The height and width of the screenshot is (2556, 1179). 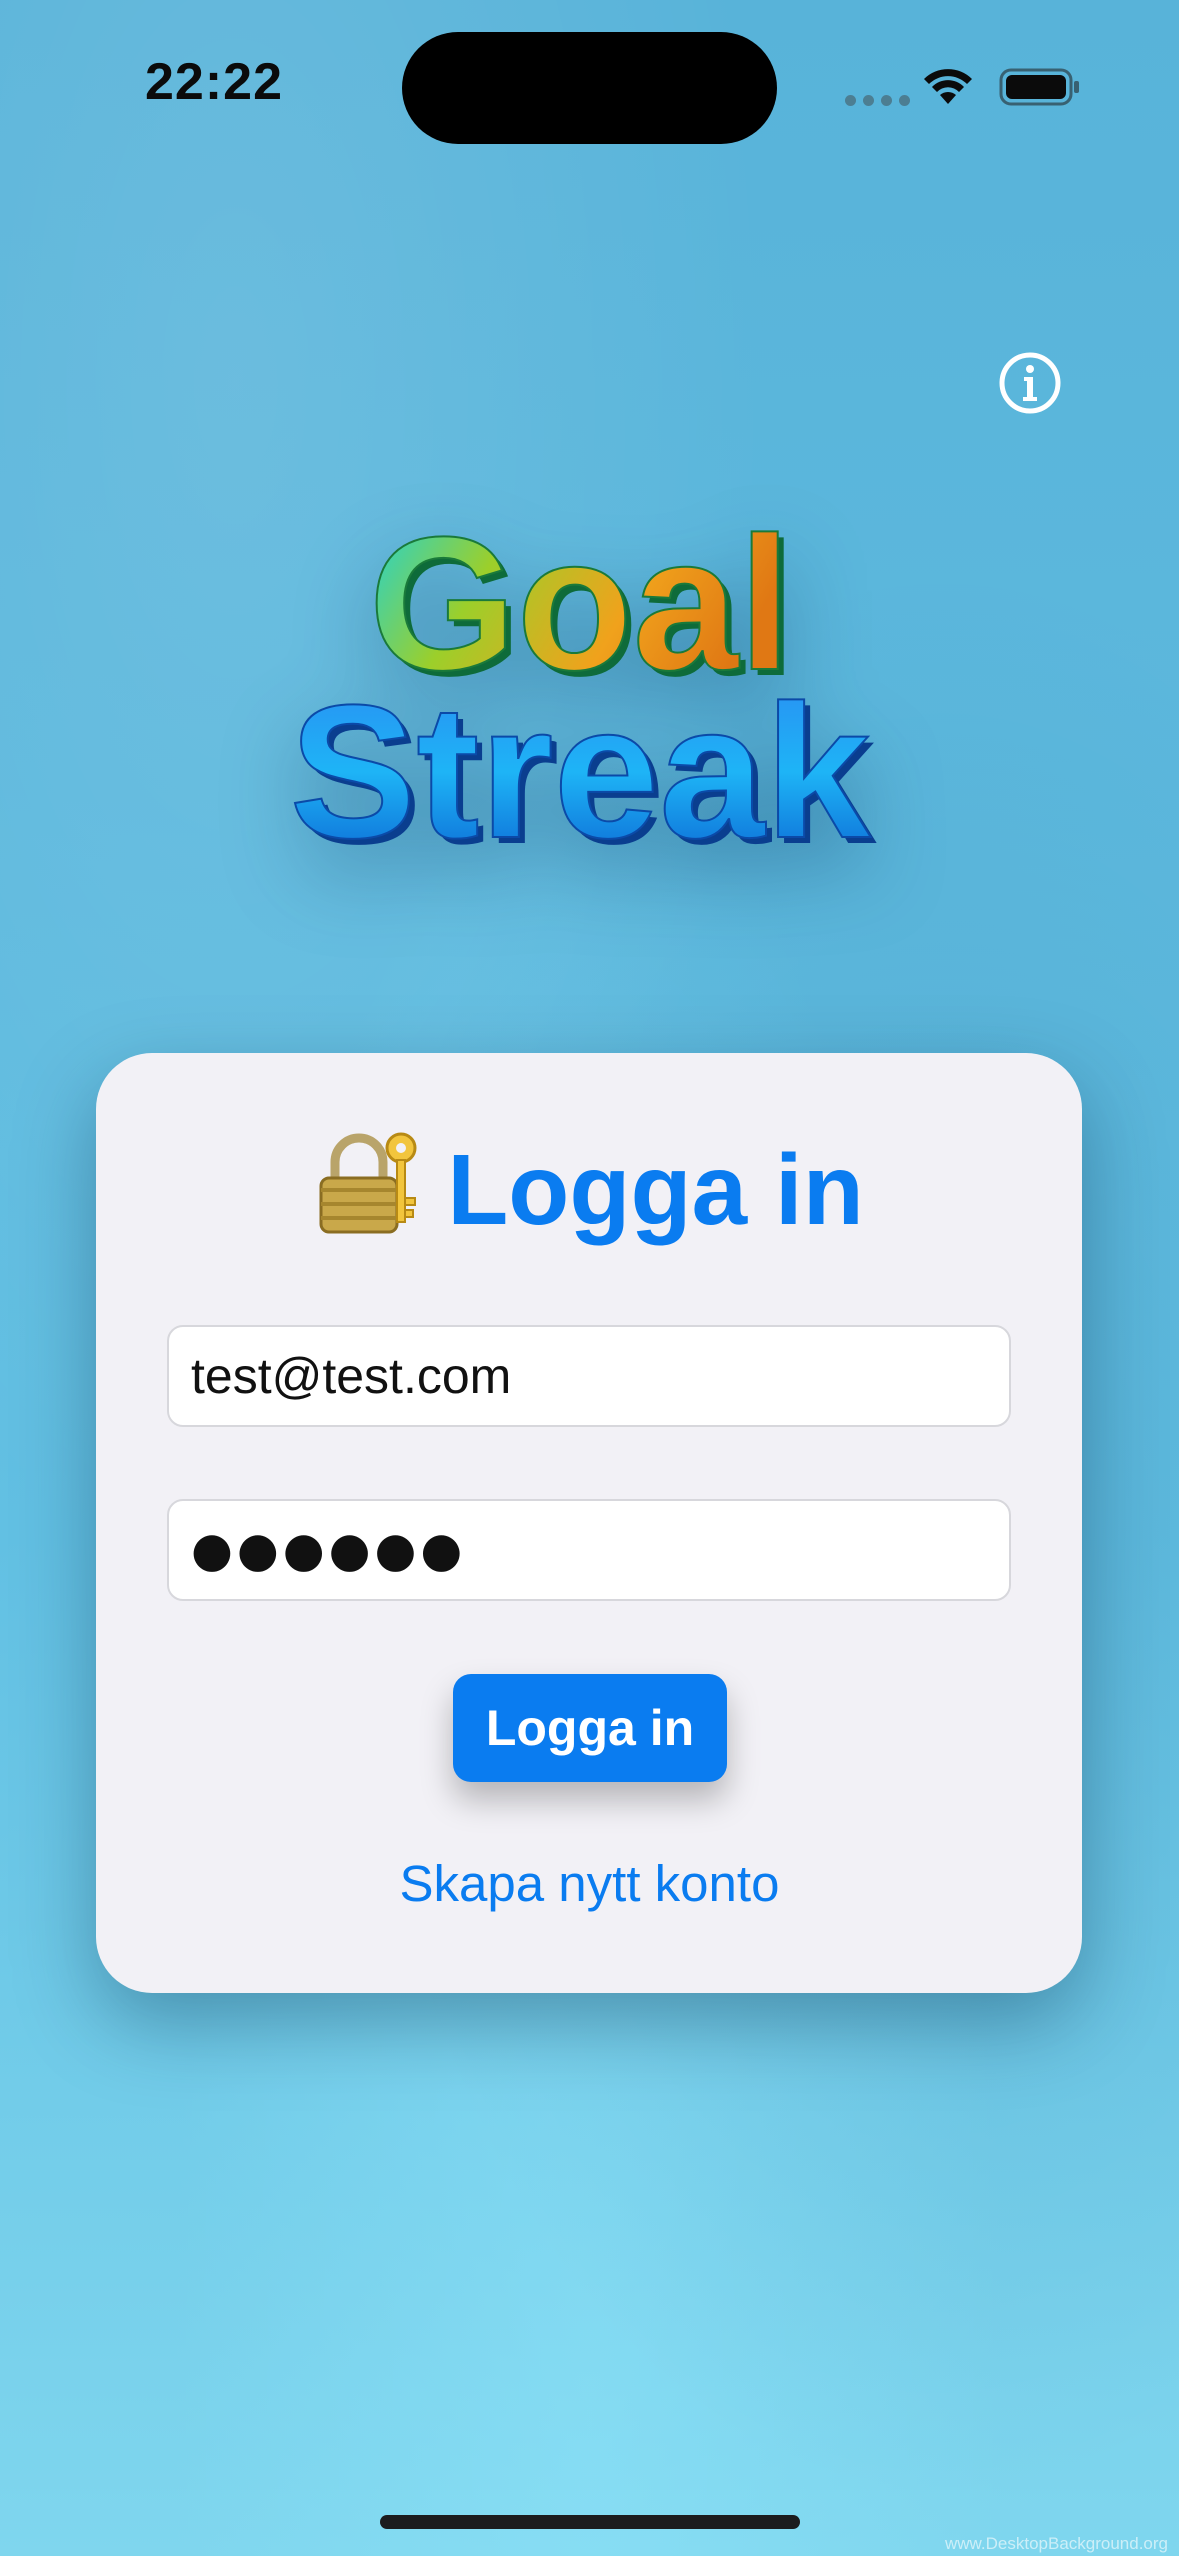 I want to click on cellular-signal-icon, so click(x=877, y=100).